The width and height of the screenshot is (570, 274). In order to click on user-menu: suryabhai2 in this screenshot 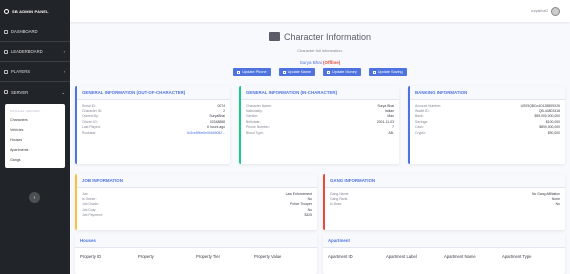, I will do `click(550, 11)`.